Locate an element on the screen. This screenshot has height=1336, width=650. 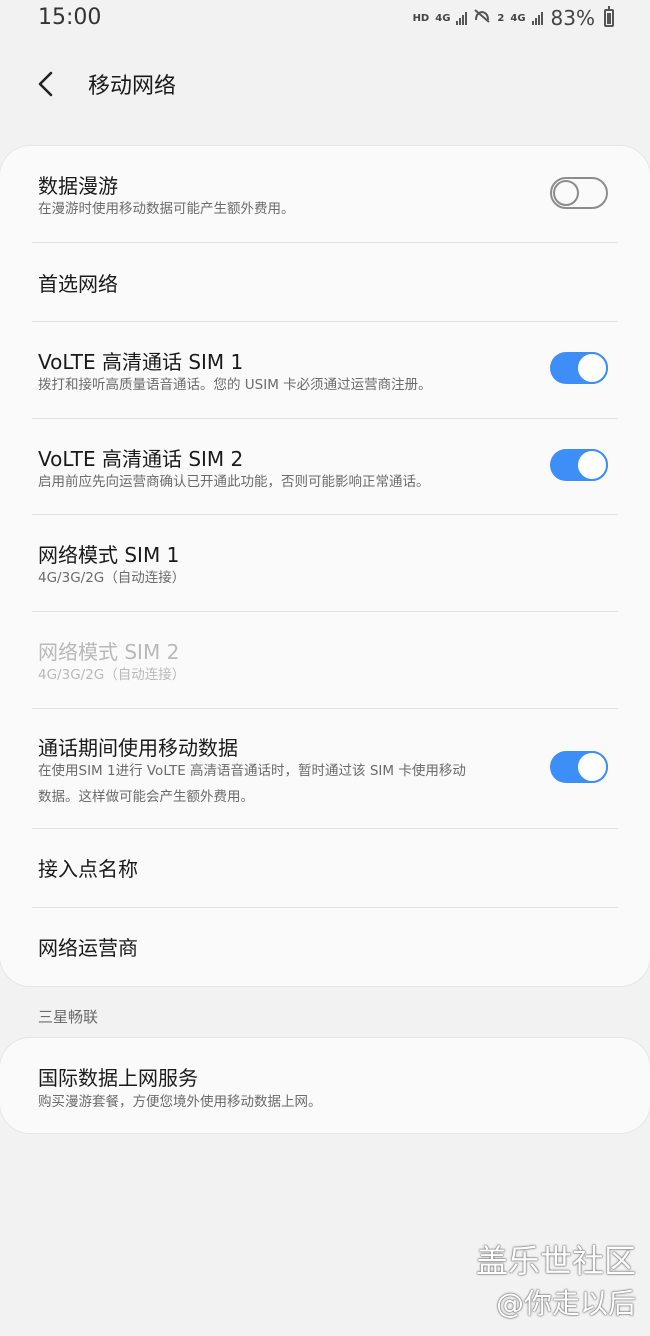
app-header: 移动网络 is located at coordinates (325, 84).